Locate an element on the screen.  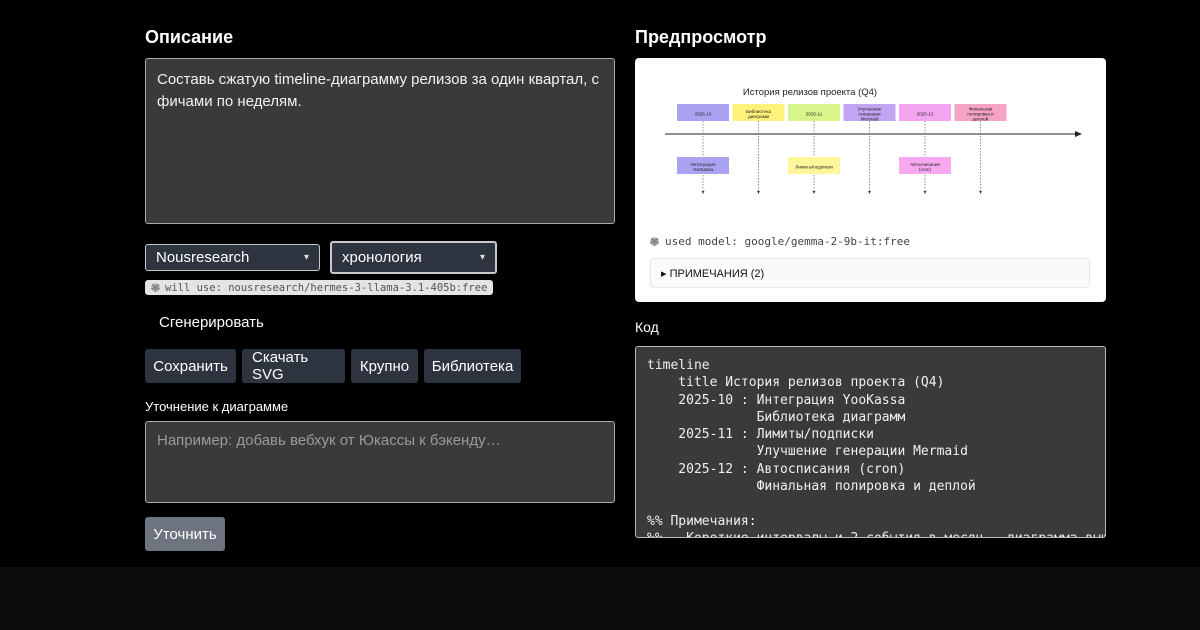
provider-select: Nousresearch ▾ is located at coordinates (232, 257).